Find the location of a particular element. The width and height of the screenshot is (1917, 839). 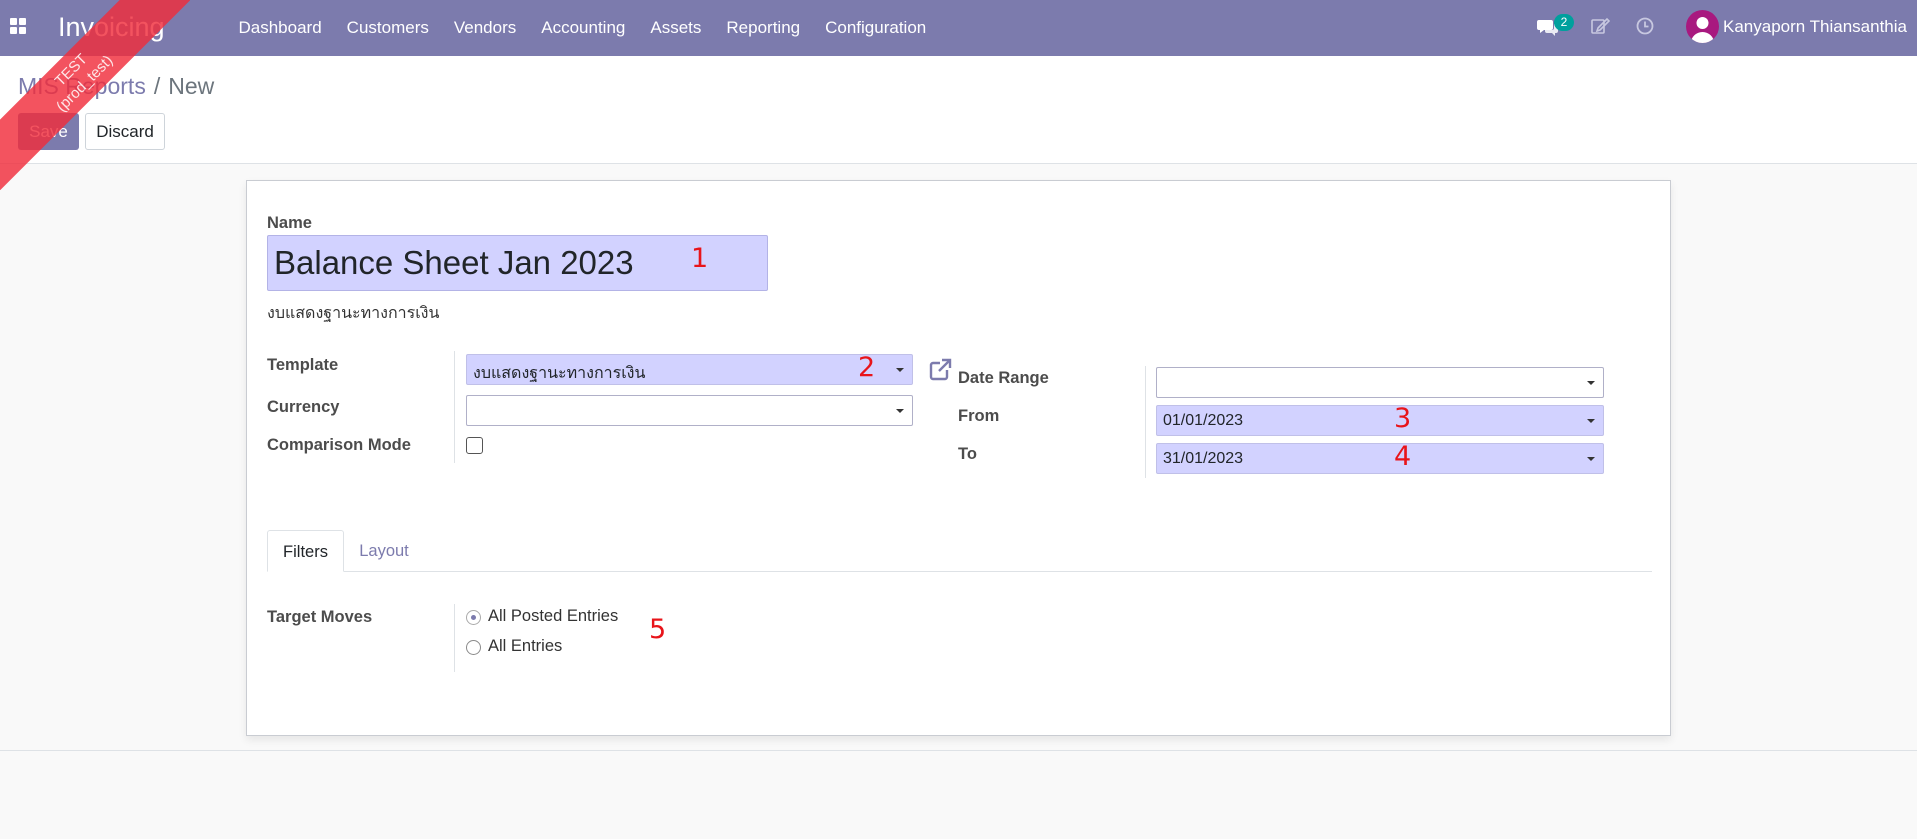

menu-reporting: Reporting is located at coordinates (763, 28).